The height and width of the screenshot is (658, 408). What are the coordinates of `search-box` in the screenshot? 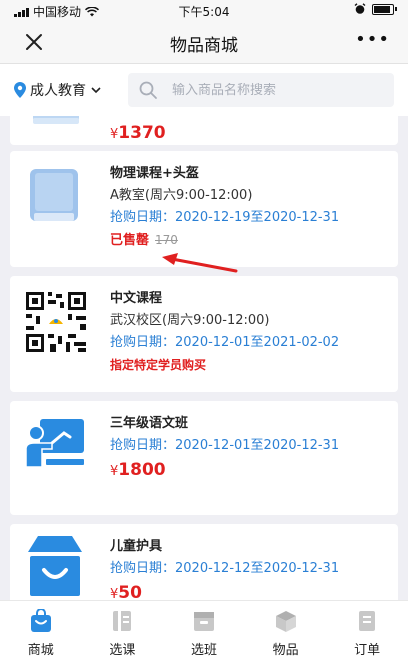 It's located at (261, 90).